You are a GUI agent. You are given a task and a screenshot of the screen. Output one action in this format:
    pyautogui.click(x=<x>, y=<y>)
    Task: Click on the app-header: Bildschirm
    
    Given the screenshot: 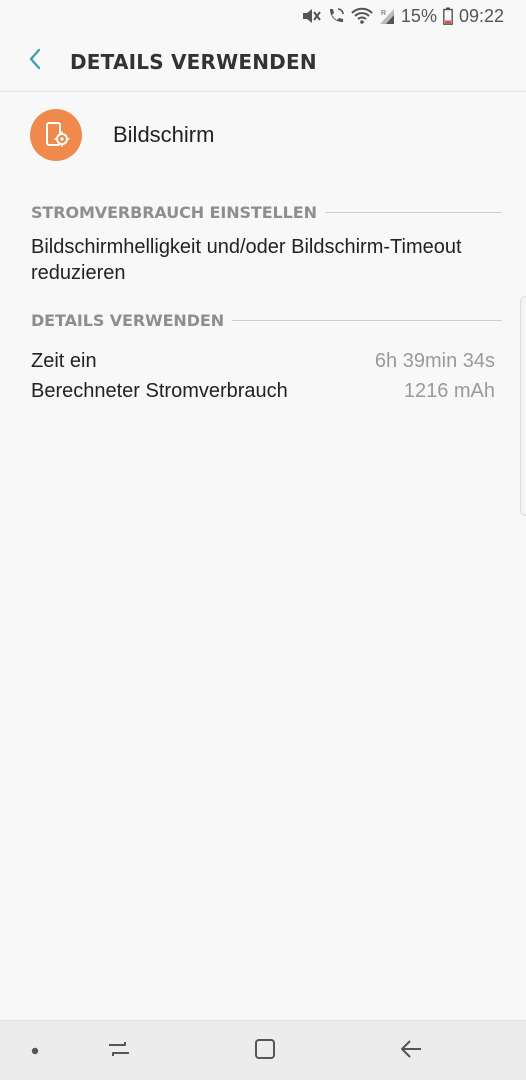 What is the action you would take?
    pyautogui.click(x=263, y=135)
    